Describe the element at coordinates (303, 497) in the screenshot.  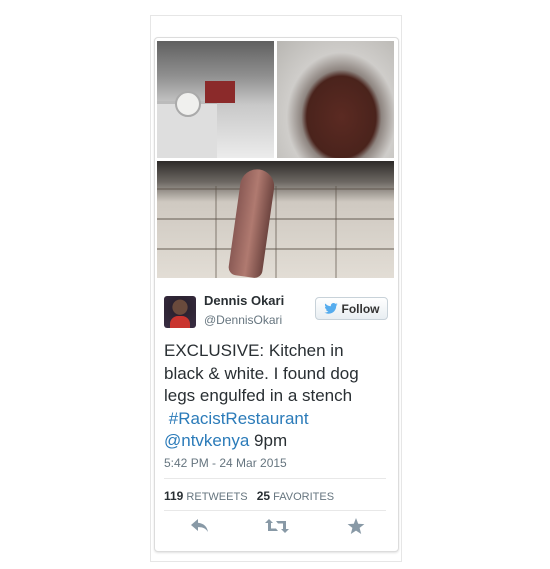
I see `favorites-label: FAVORITES` at that location.